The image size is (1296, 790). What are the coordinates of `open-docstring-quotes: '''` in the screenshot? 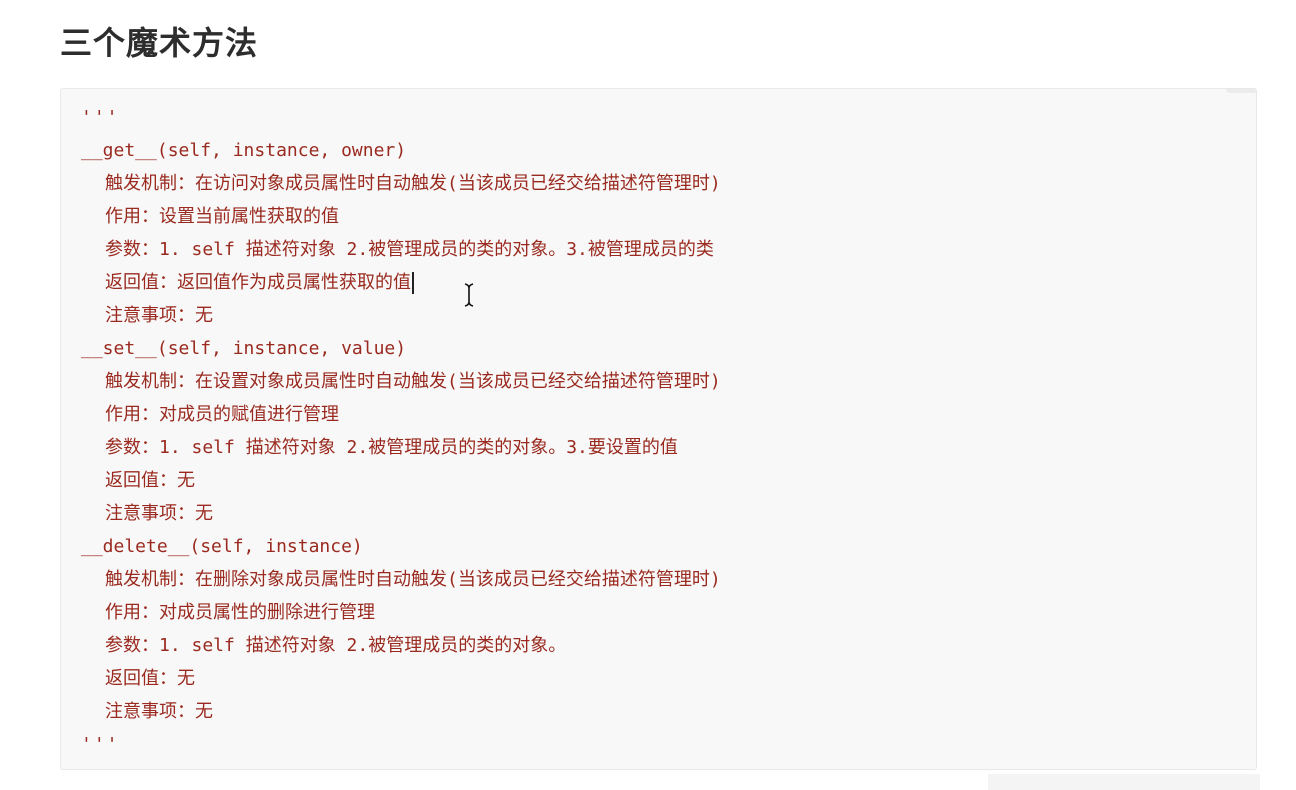 It's located at (100, 117).